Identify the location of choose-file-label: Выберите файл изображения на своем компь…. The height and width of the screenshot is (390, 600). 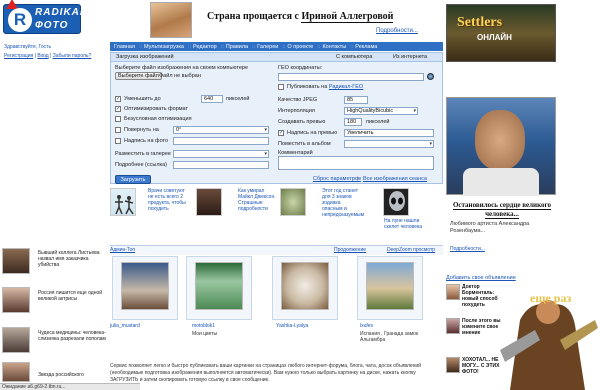
(182, 68).